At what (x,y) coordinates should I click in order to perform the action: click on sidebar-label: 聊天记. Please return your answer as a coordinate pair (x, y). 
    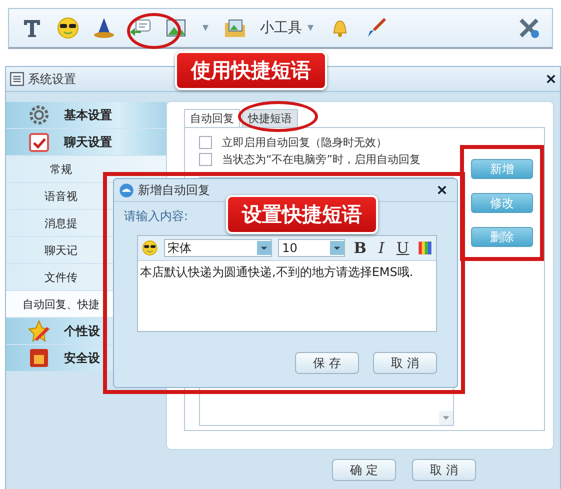
    Looking at the image, I should click on (61, 250).